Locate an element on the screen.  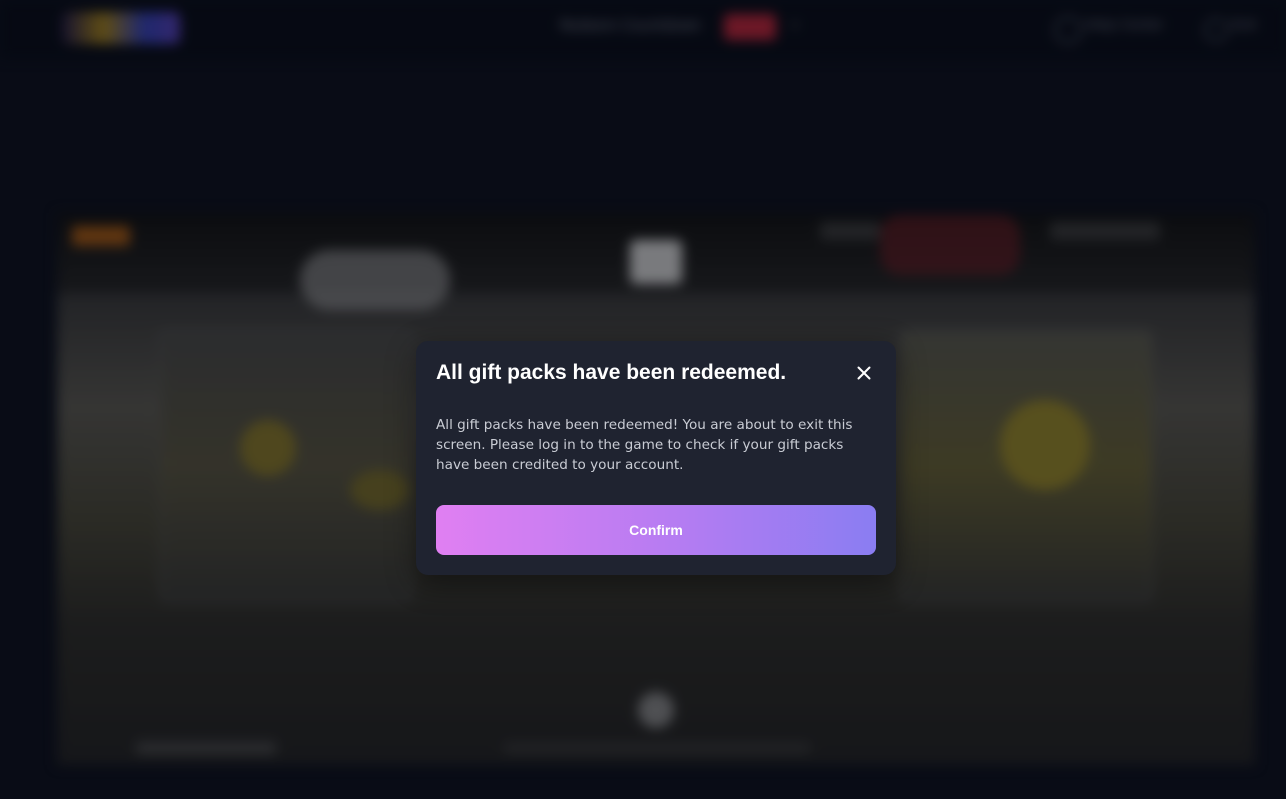
dialog-title: All gift packs have been redeemed. is located at coordinates (611, 372).